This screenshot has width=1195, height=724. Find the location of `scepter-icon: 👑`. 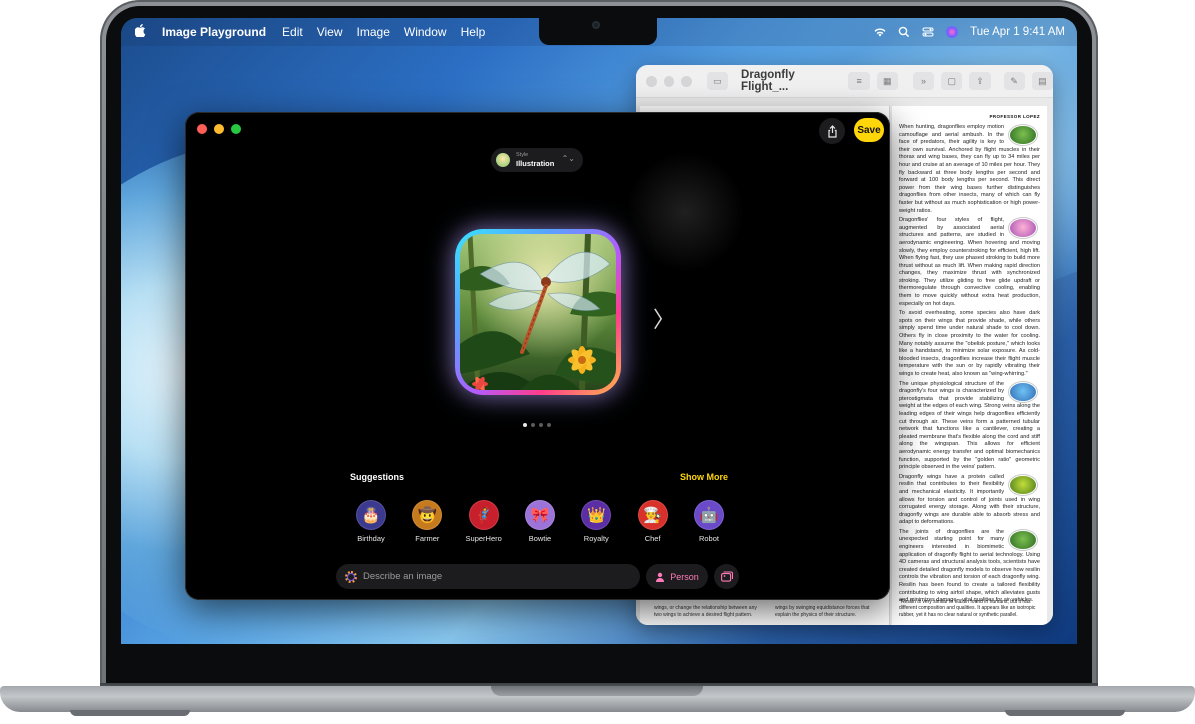

scepter-icon: 👑 is located at coordinates (596, 515).